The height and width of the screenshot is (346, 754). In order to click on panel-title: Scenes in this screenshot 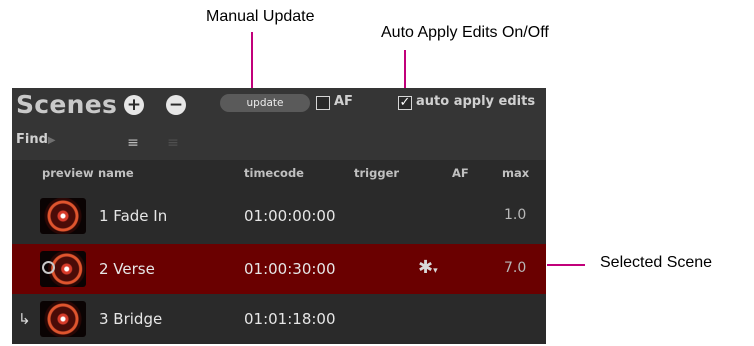, I will do `click(67, 104)`.